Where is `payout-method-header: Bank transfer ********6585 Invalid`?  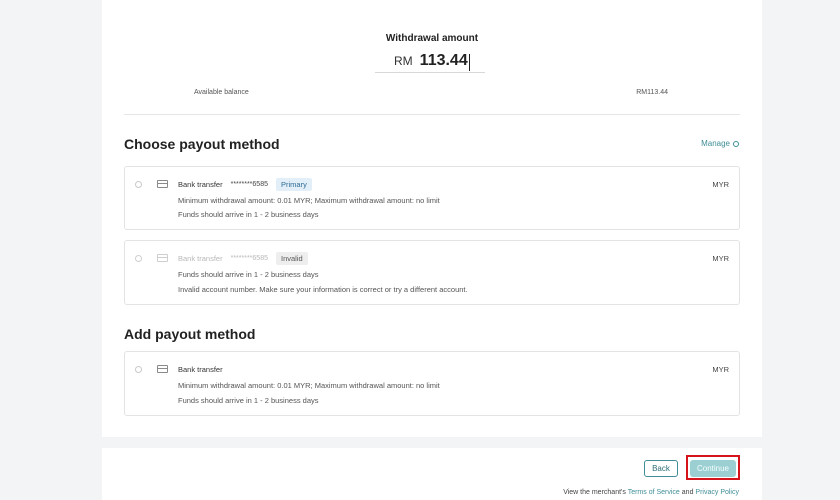 payout-method-header: Bank transfer ********6585 Invalid is located at coordinates (243, 258).